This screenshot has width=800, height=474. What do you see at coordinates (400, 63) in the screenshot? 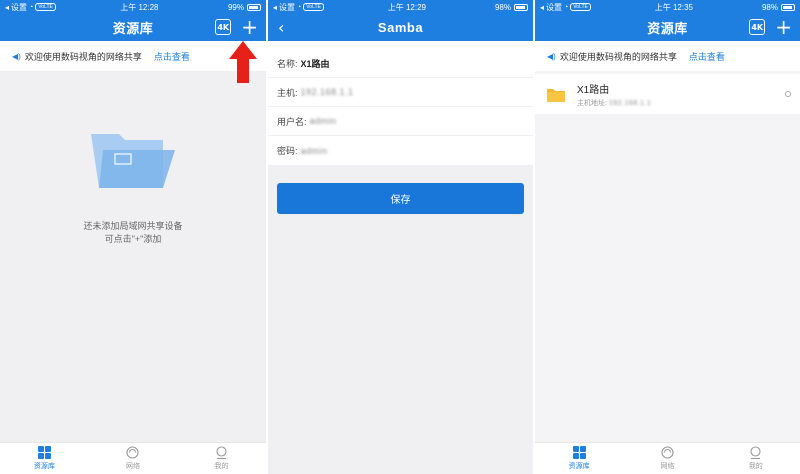
I see `name-field: 名称: X1路由` at bounding box center [400, 63].